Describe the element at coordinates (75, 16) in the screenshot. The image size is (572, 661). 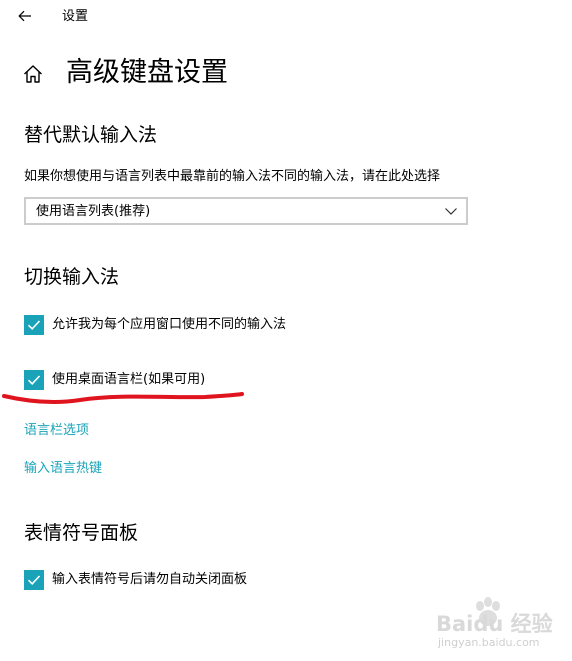
I see `app-title: 设置` at that location.